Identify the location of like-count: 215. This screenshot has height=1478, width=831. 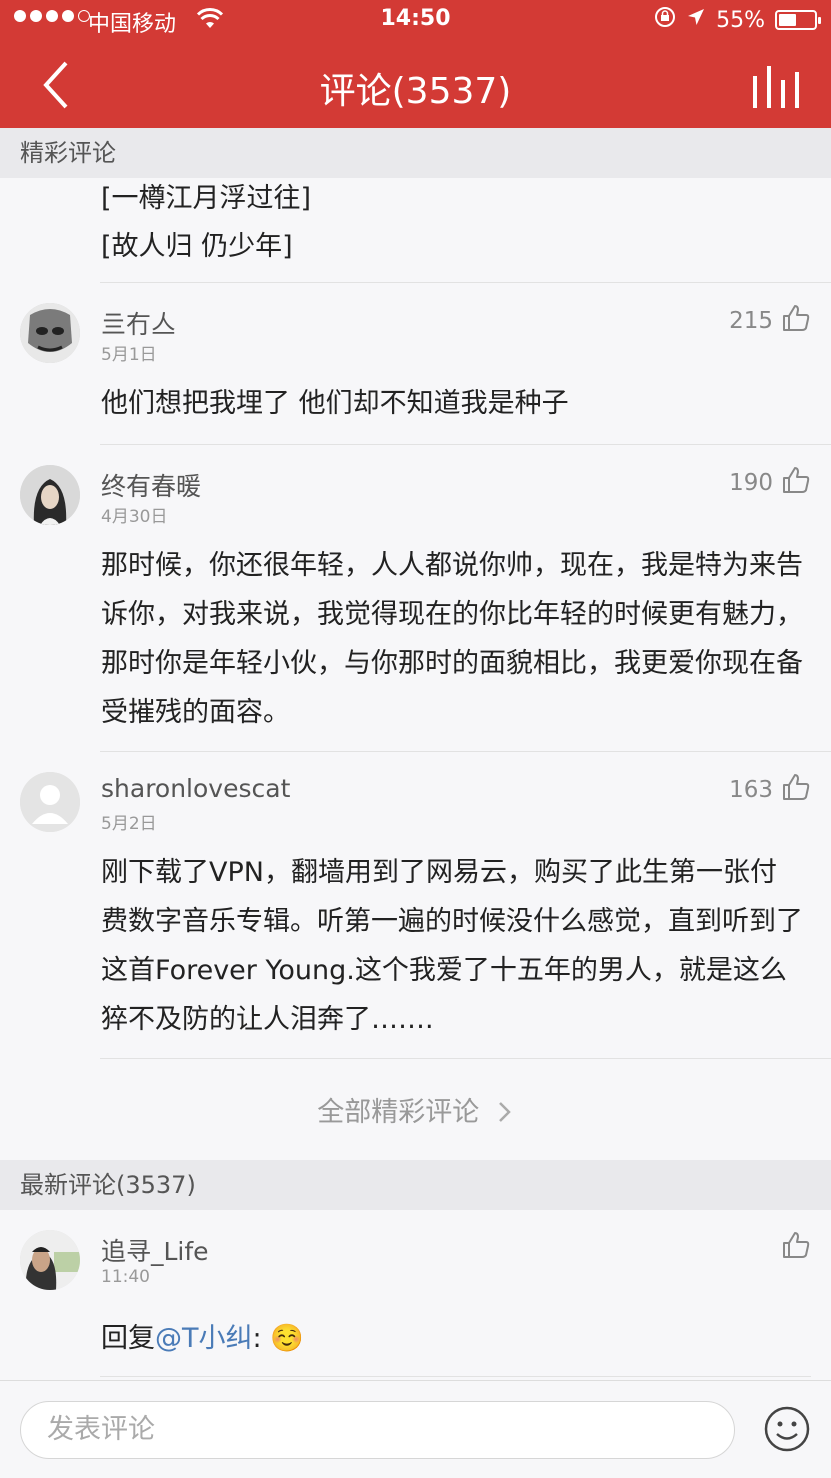
(751, 321).